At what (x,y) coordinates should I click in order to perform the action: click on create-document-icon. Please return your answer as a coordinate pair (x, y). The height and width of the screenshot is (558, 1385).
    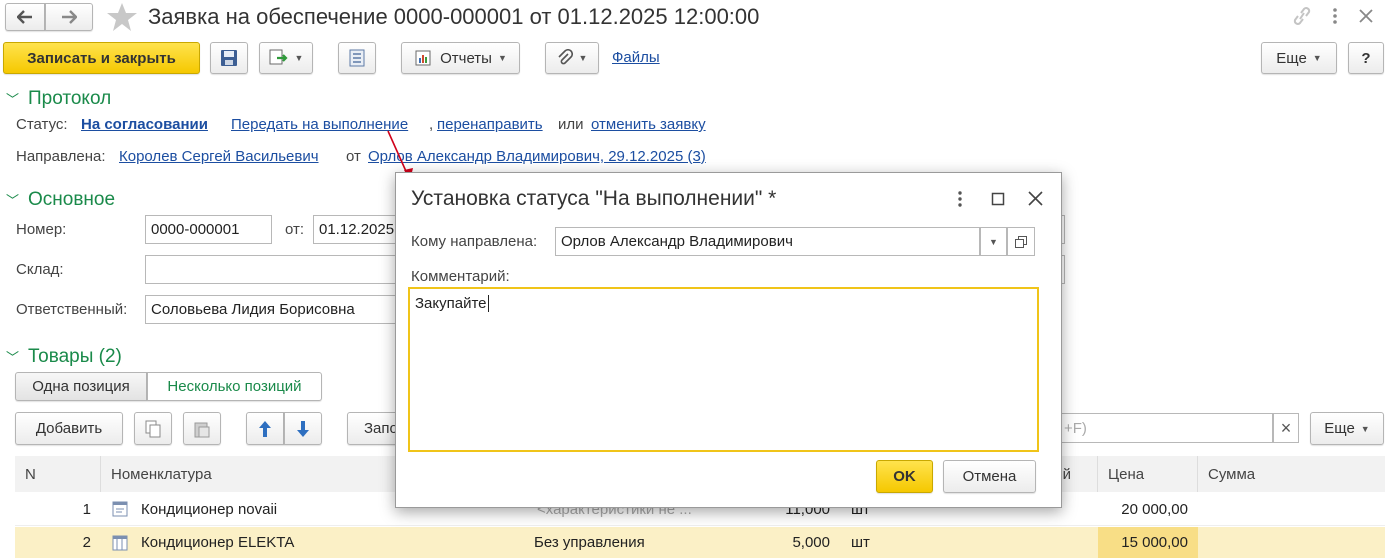
    Looking at the image, I should click on (278, 57).